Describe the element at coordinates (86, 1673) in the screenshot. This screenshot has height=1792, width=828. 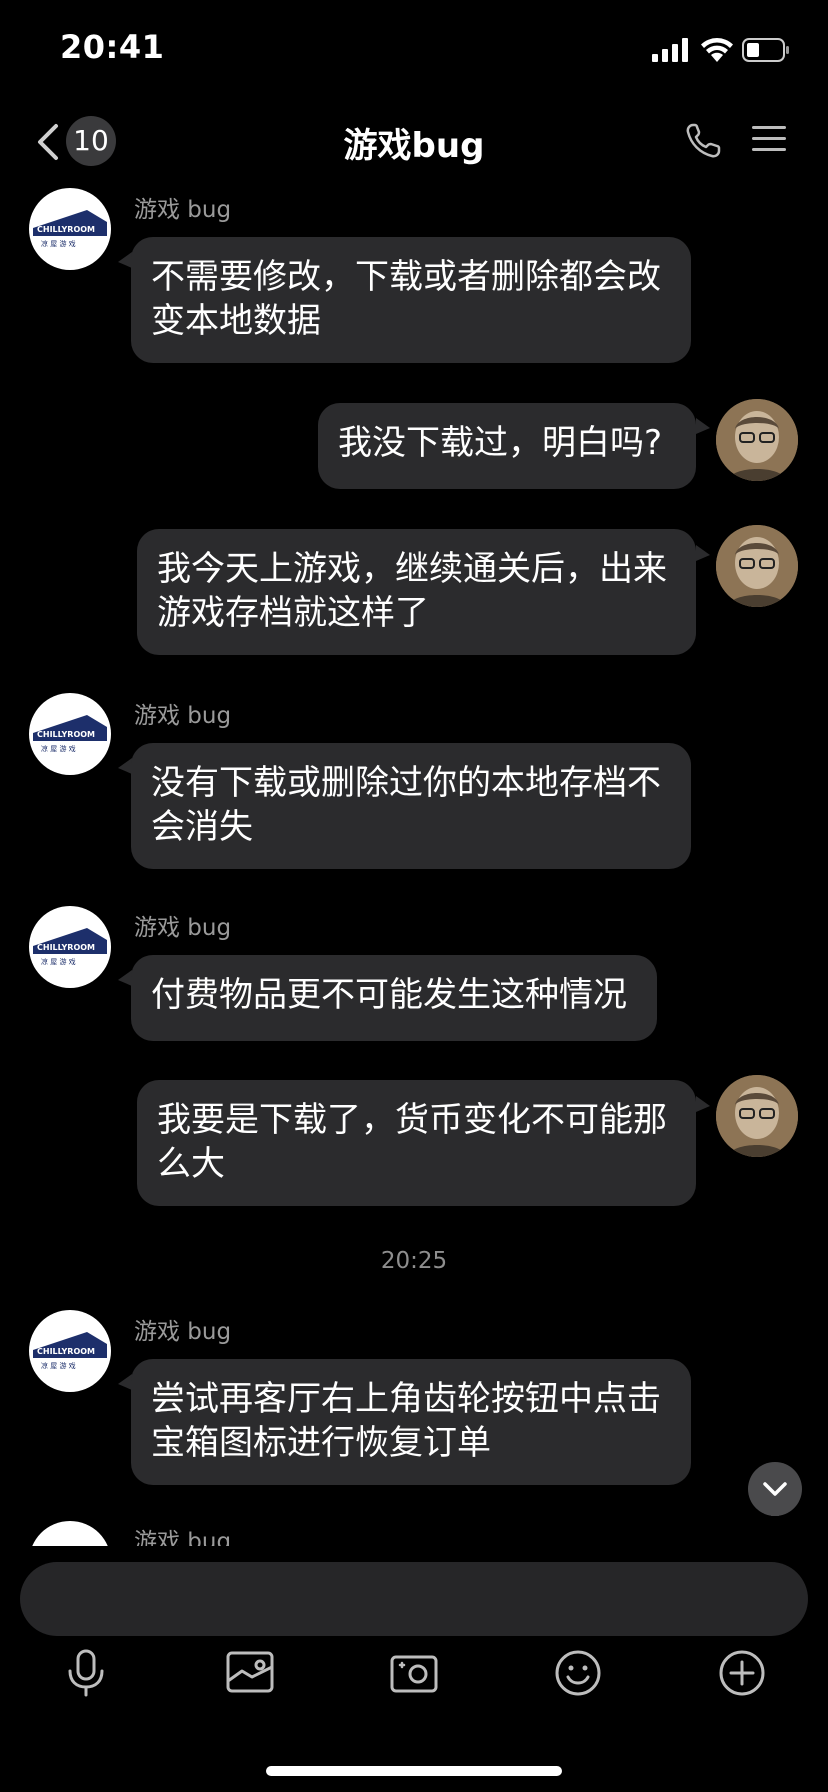
I see `microphone-icon` at that location.